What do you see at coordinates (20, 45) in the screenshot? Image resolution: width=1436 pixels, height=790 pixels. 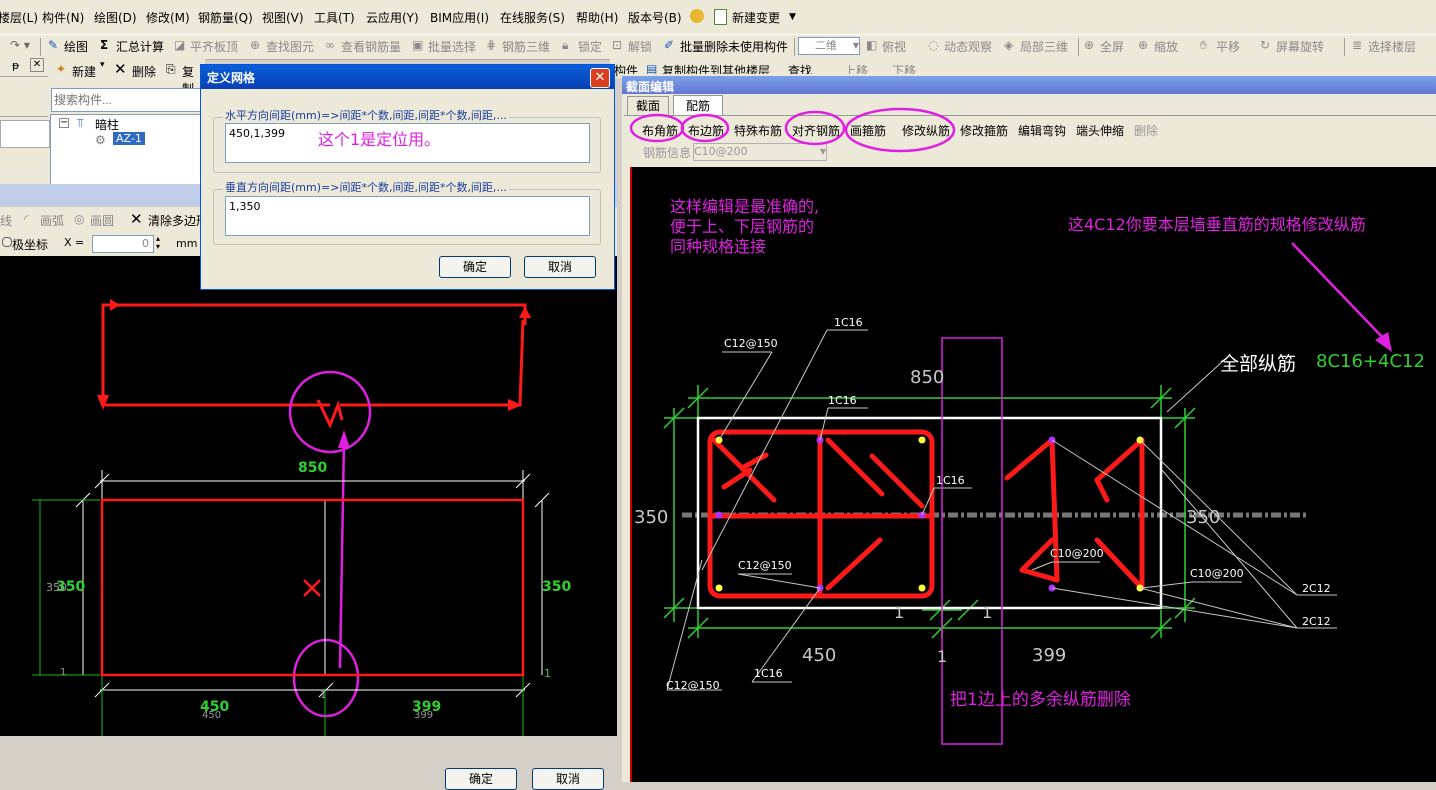 I see `redo-icon: ↷ ▾` at bounding box center [20, 45].